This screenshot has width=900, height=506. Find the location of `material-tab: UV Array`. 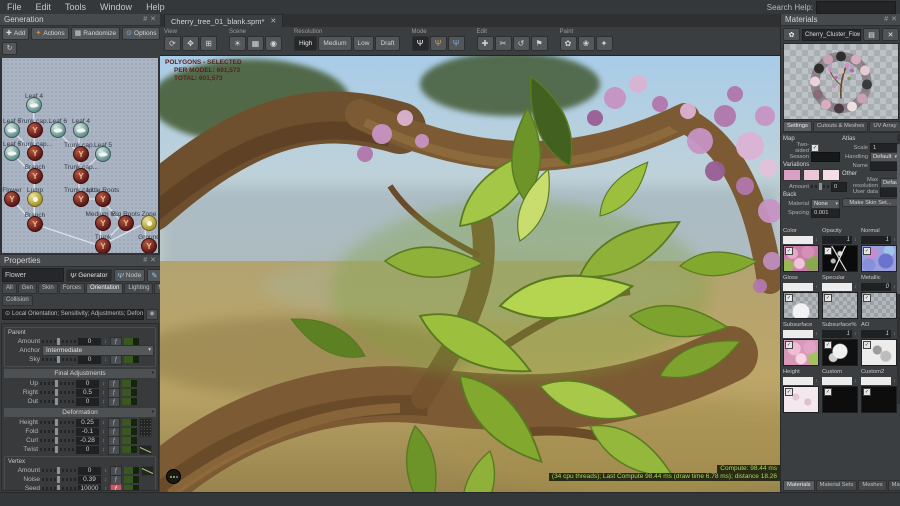

material-tab: UV Array is located at coordinates (884, 126).